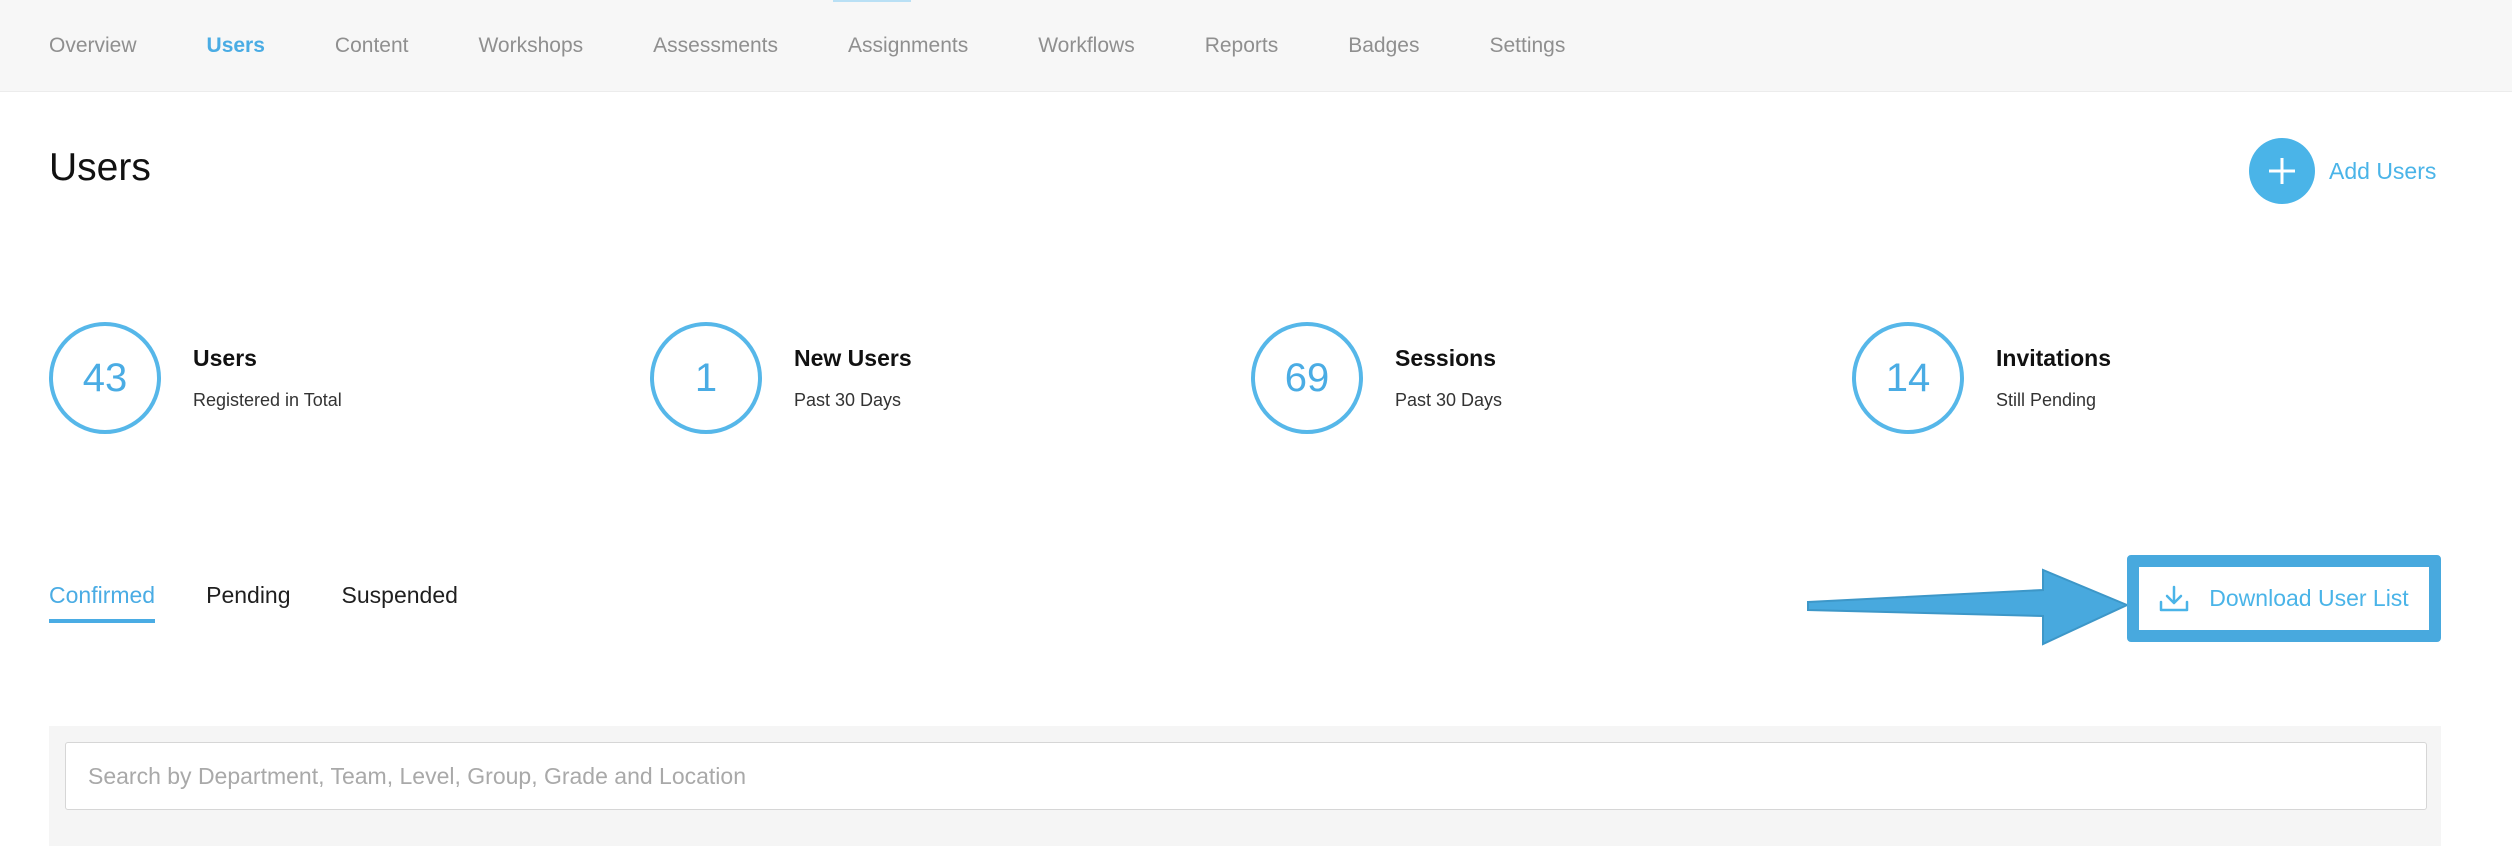 The height and width of the screenshot is (846, 2512). Describe the element at coordinates (1908, 378) in the screenshot. I see `stat-value: 14` at that location.